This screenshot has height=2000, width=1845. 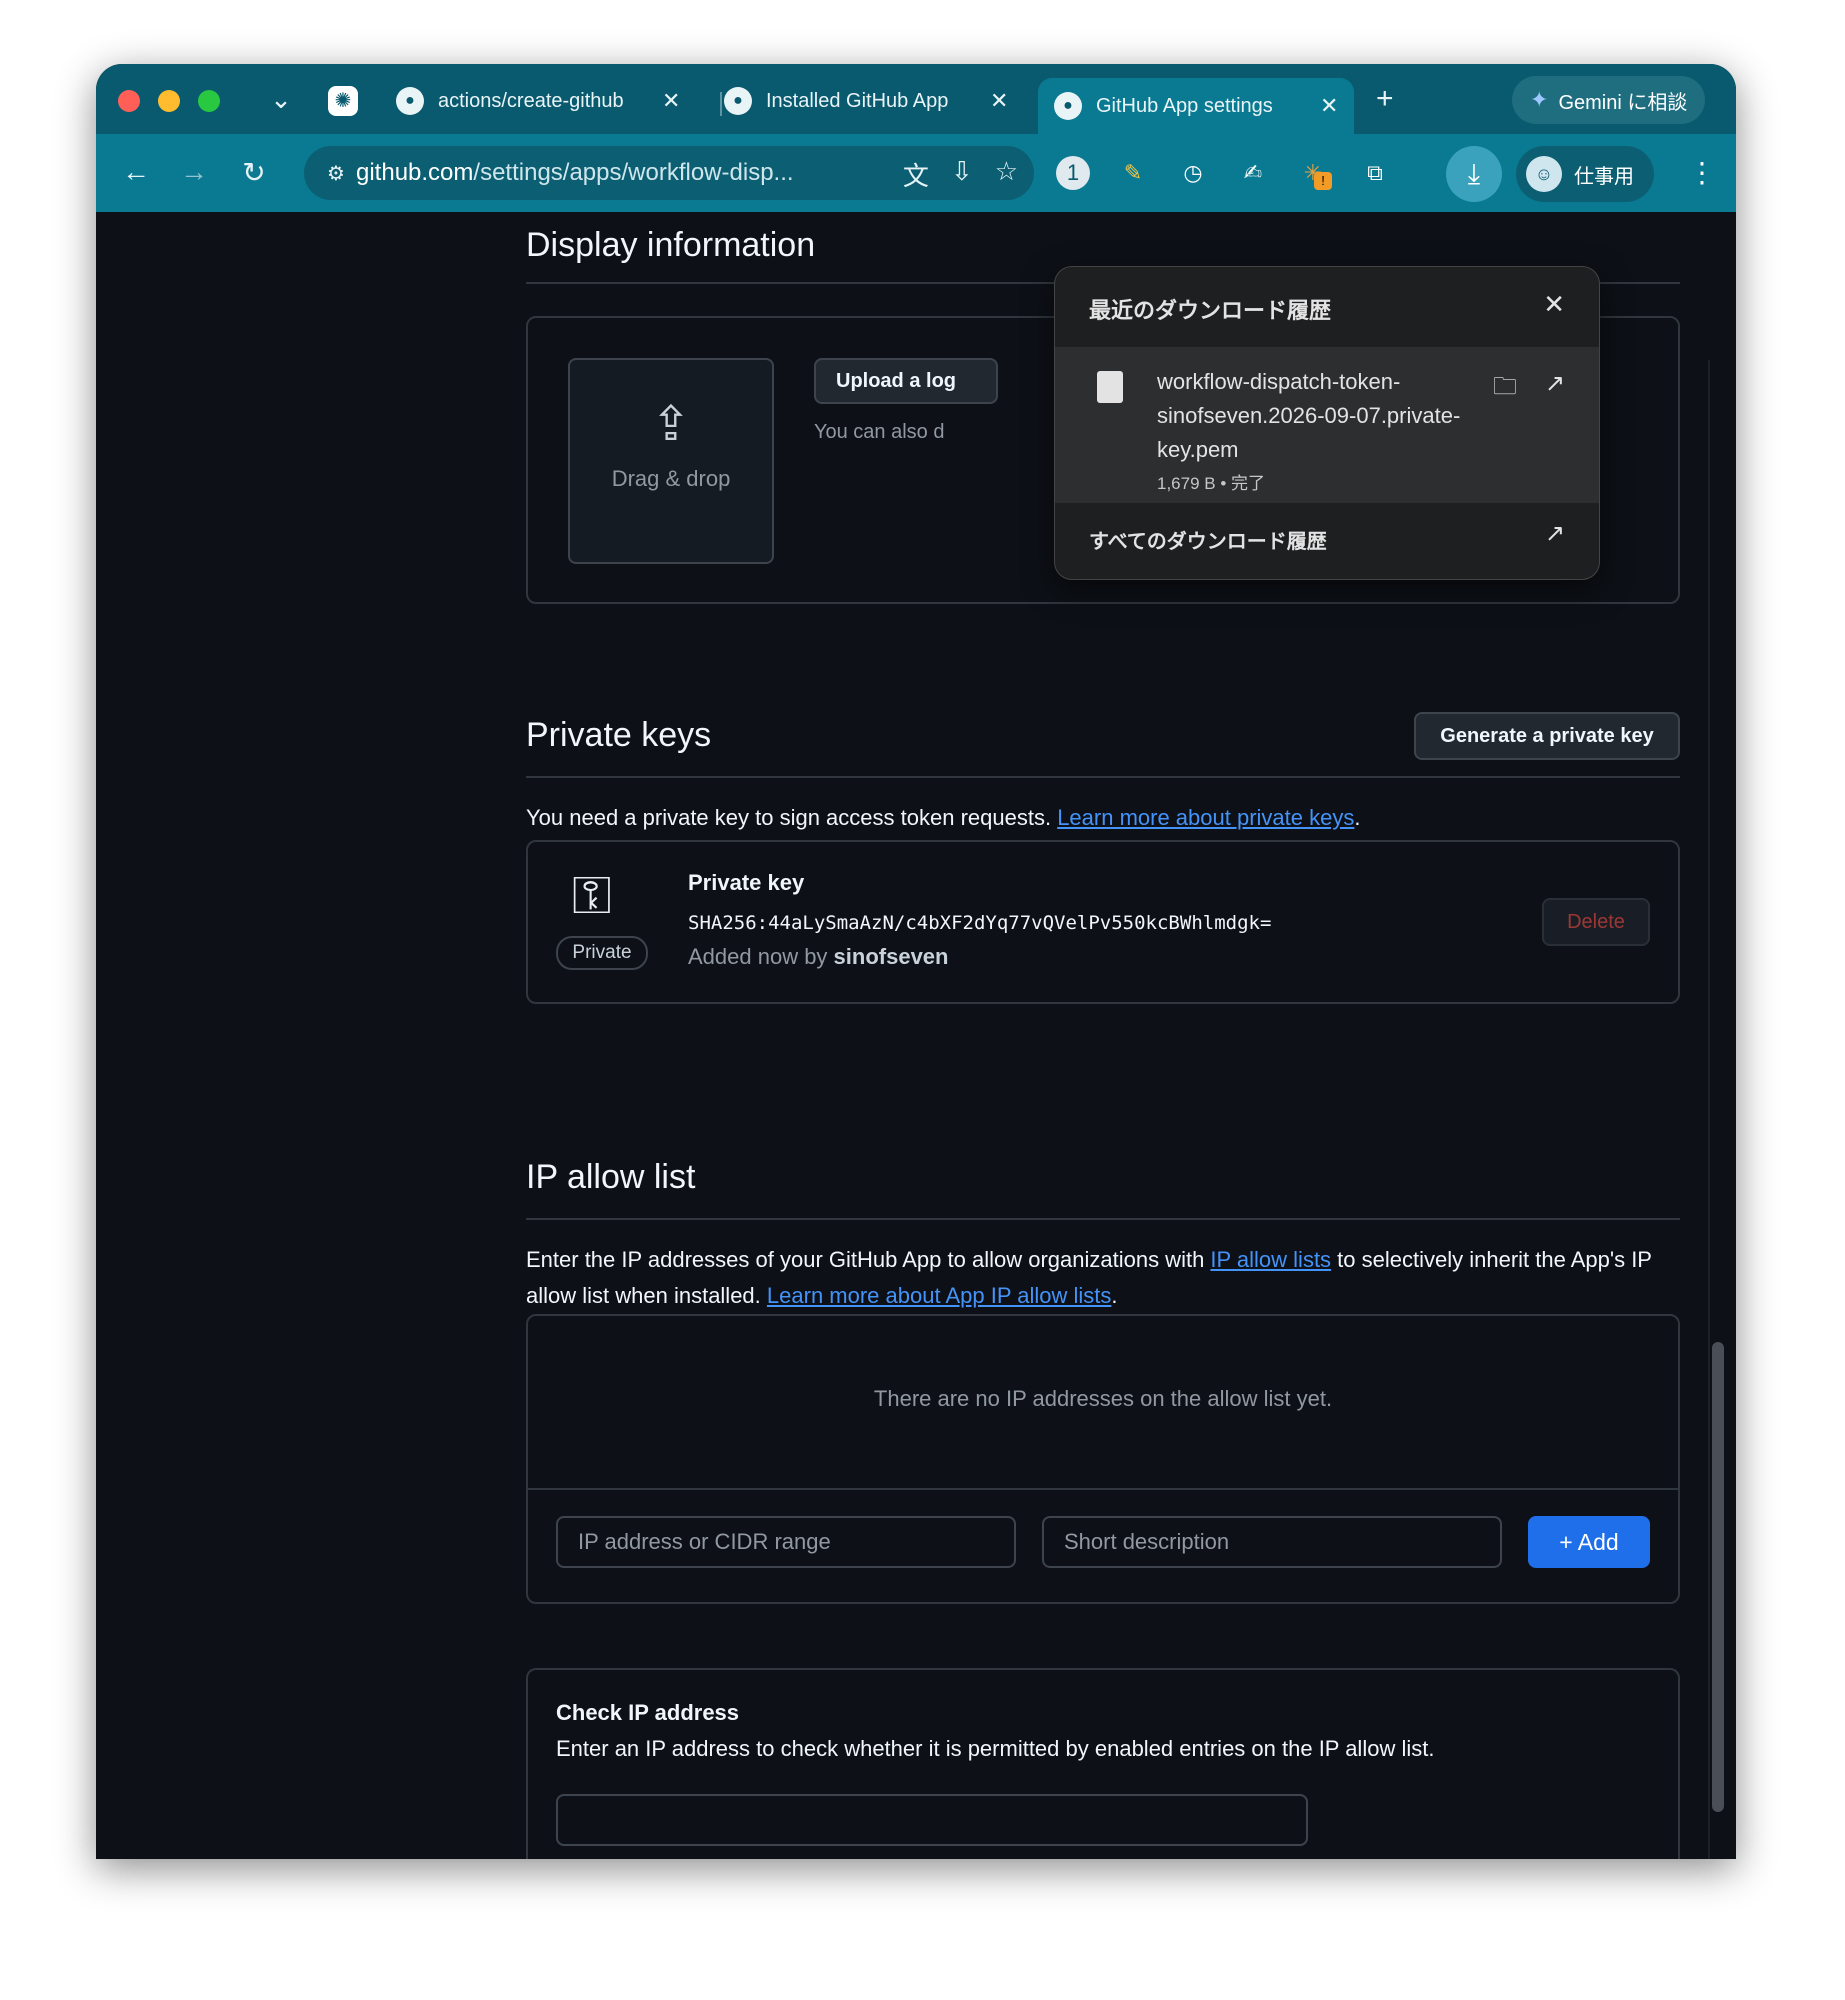 I want to click on password-manager-extension-icon: 1, so click(x=1073, y=173).